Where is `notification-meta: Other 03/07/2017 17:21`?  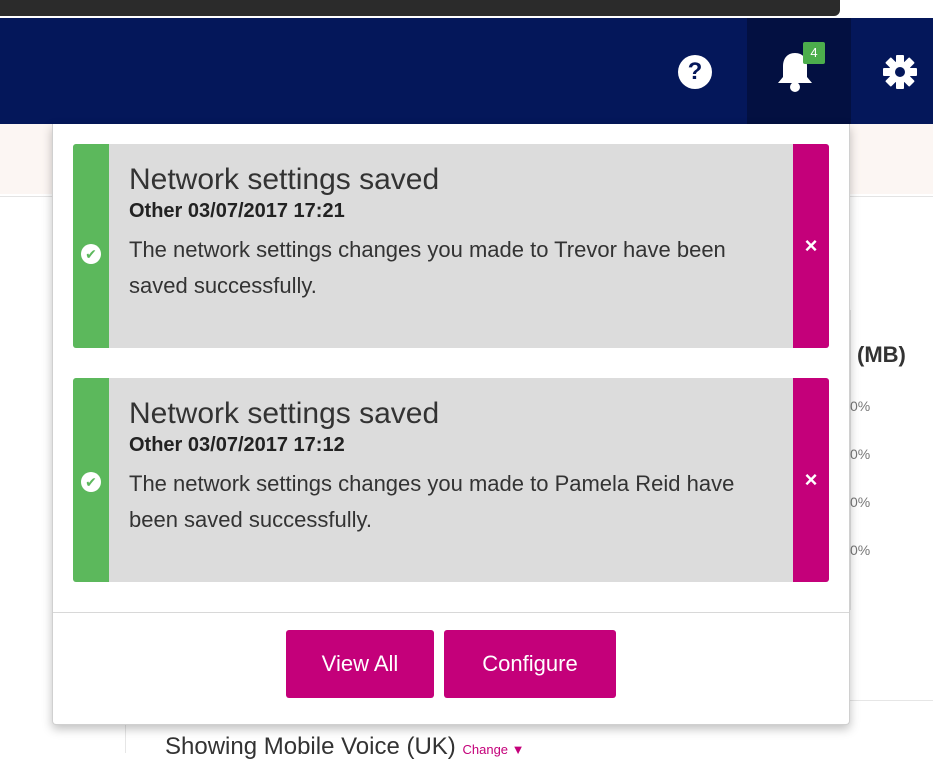 notification-meta: Other 03/07/2017 17:21 is located at coordinates (237, 211).